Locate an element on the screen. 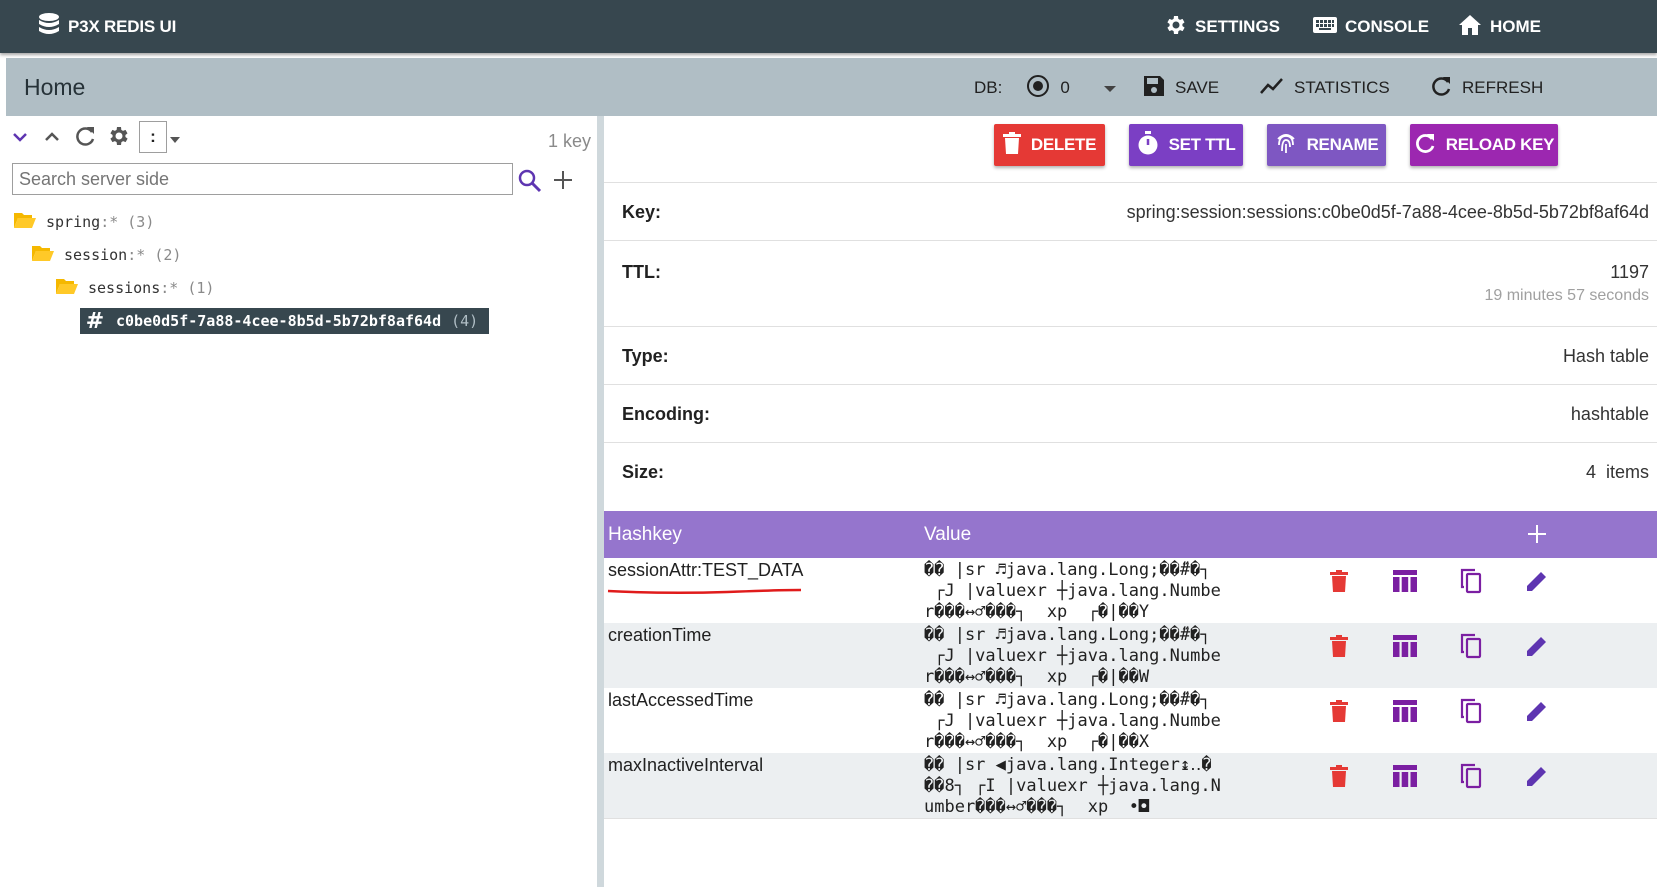  hash-table-header: Hashkey Value is located at coordinates (1130, 534).